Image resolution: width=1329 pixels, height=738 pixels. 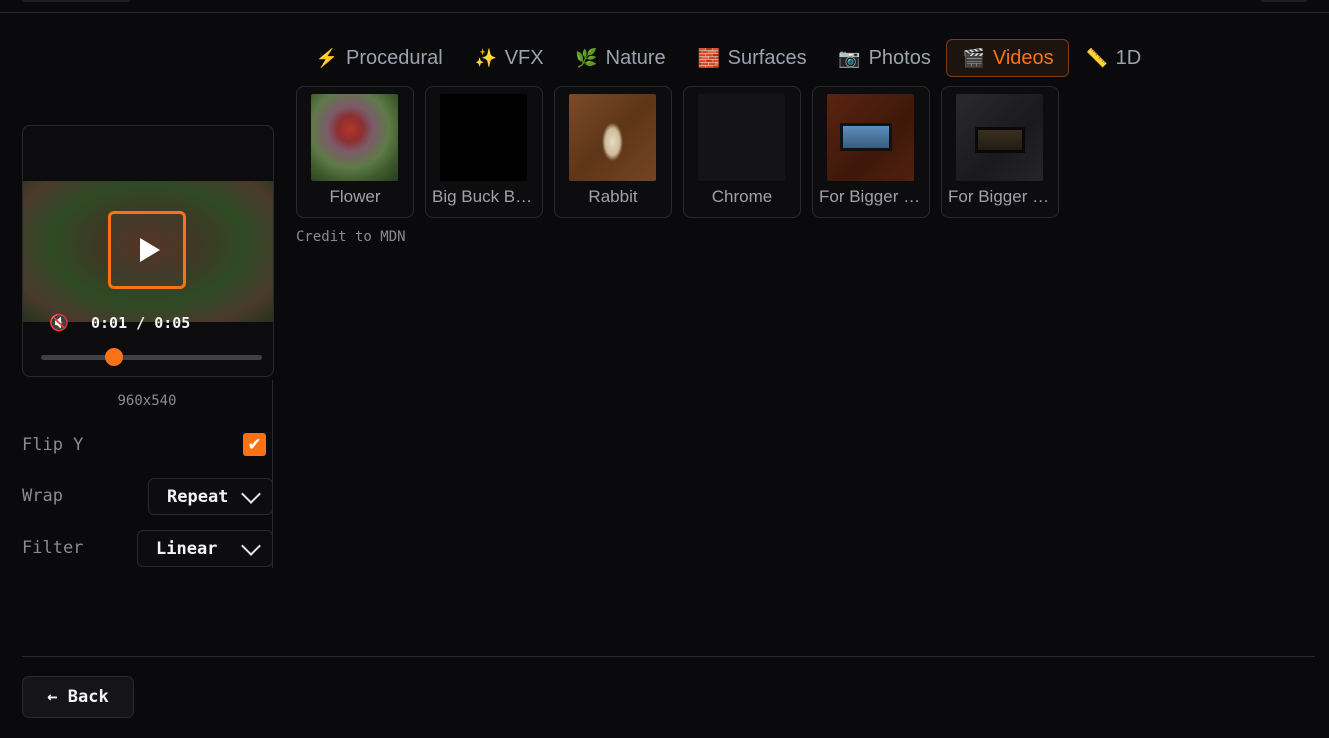 I want to click on video-card-label: Rabbit, so click(x=613, y=196).